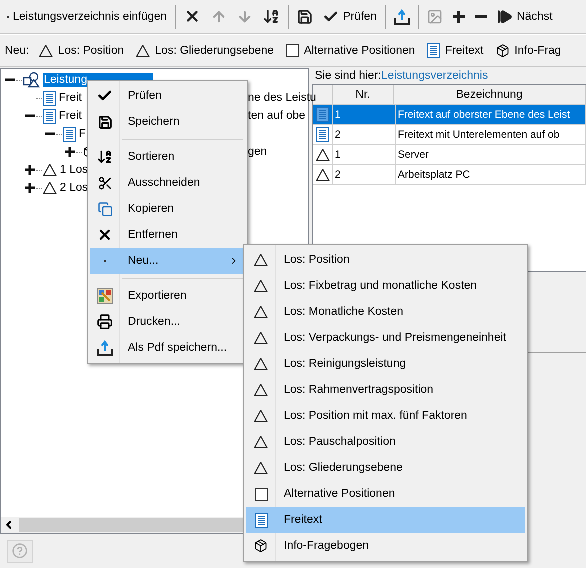  Describe the element at coordinates (105, 209) in the screenshot. I see `copy-icon` at that location.